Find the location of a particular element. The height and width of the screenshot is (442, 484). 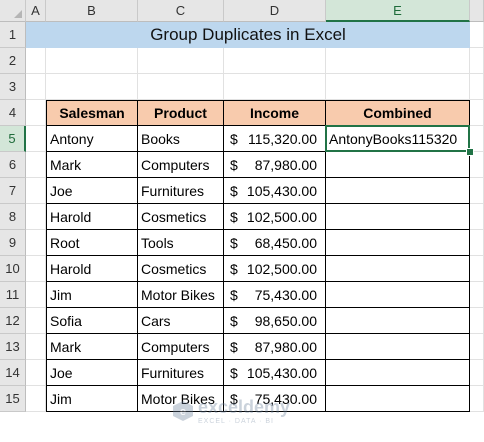

row-header-6: 6 is located at coordinates (13, 165).